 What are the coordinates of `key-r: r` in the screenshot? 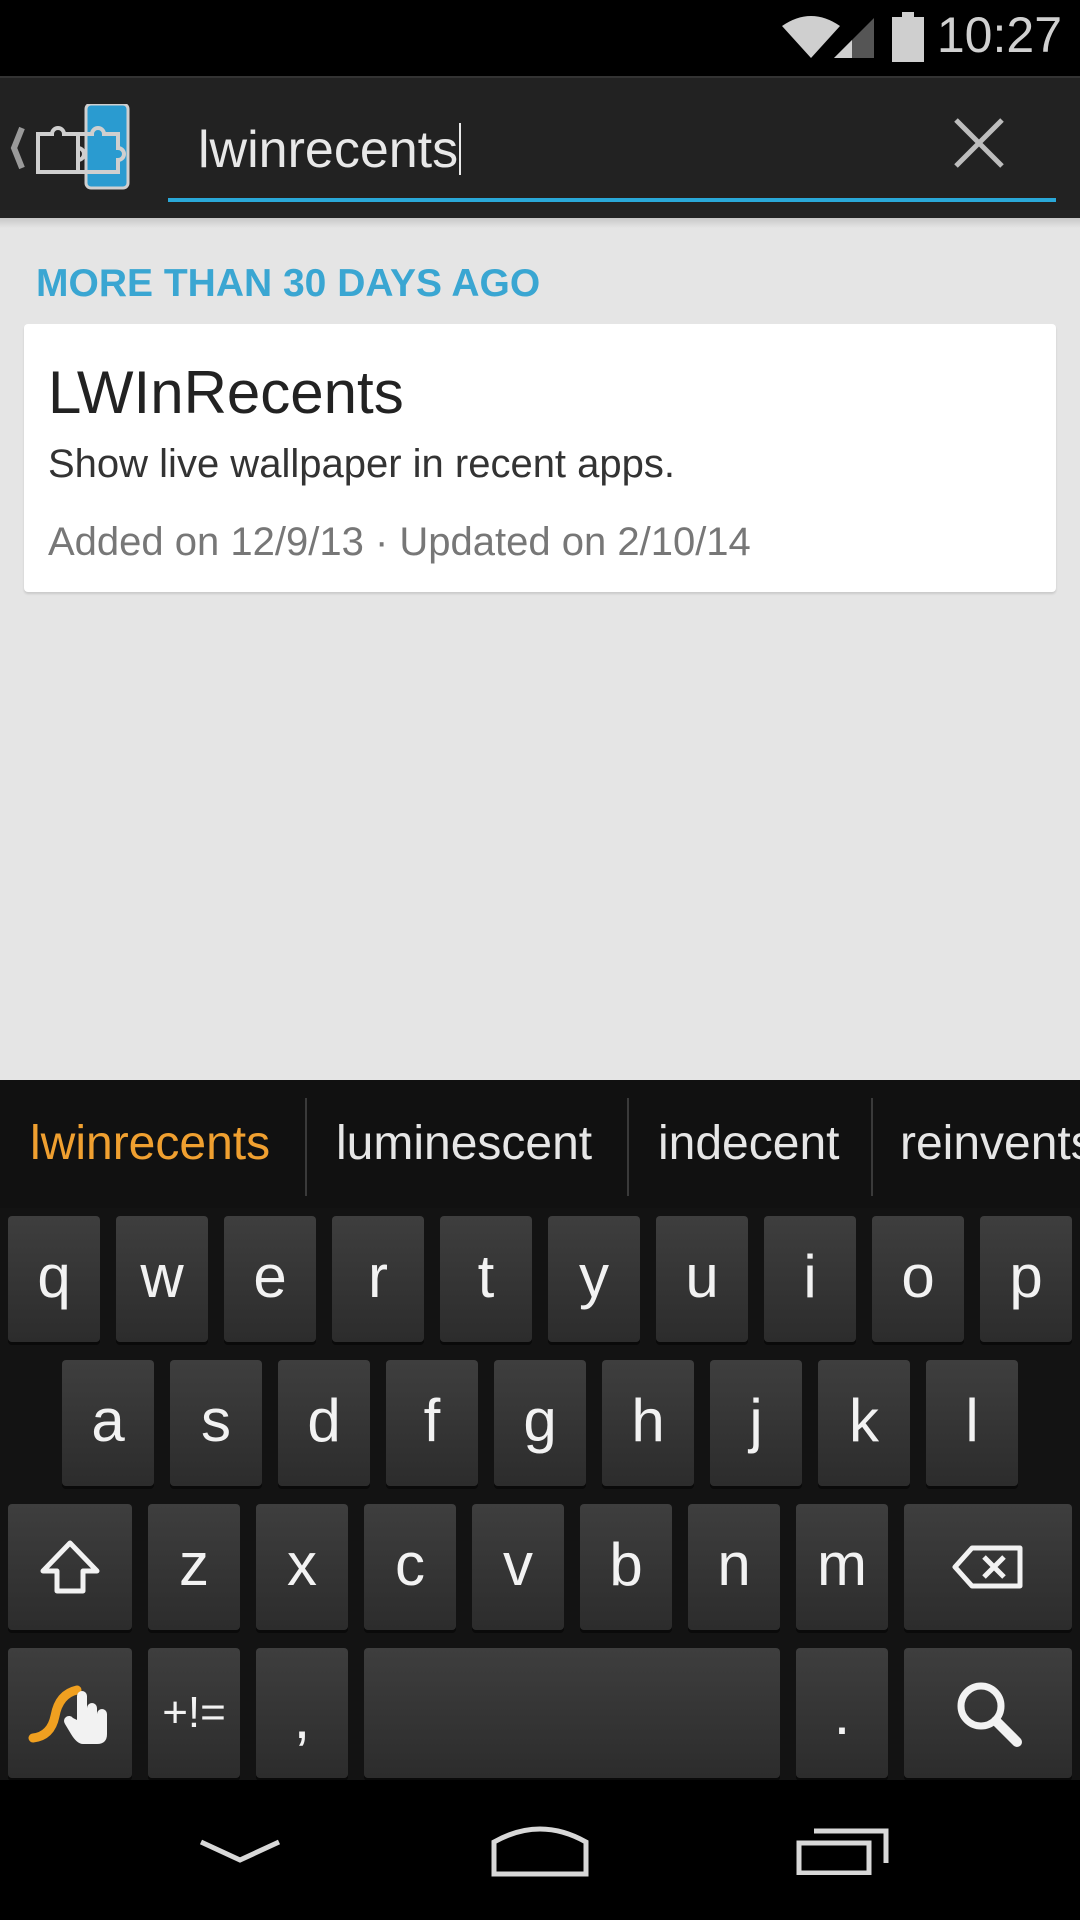 It's located at (378, 1279).